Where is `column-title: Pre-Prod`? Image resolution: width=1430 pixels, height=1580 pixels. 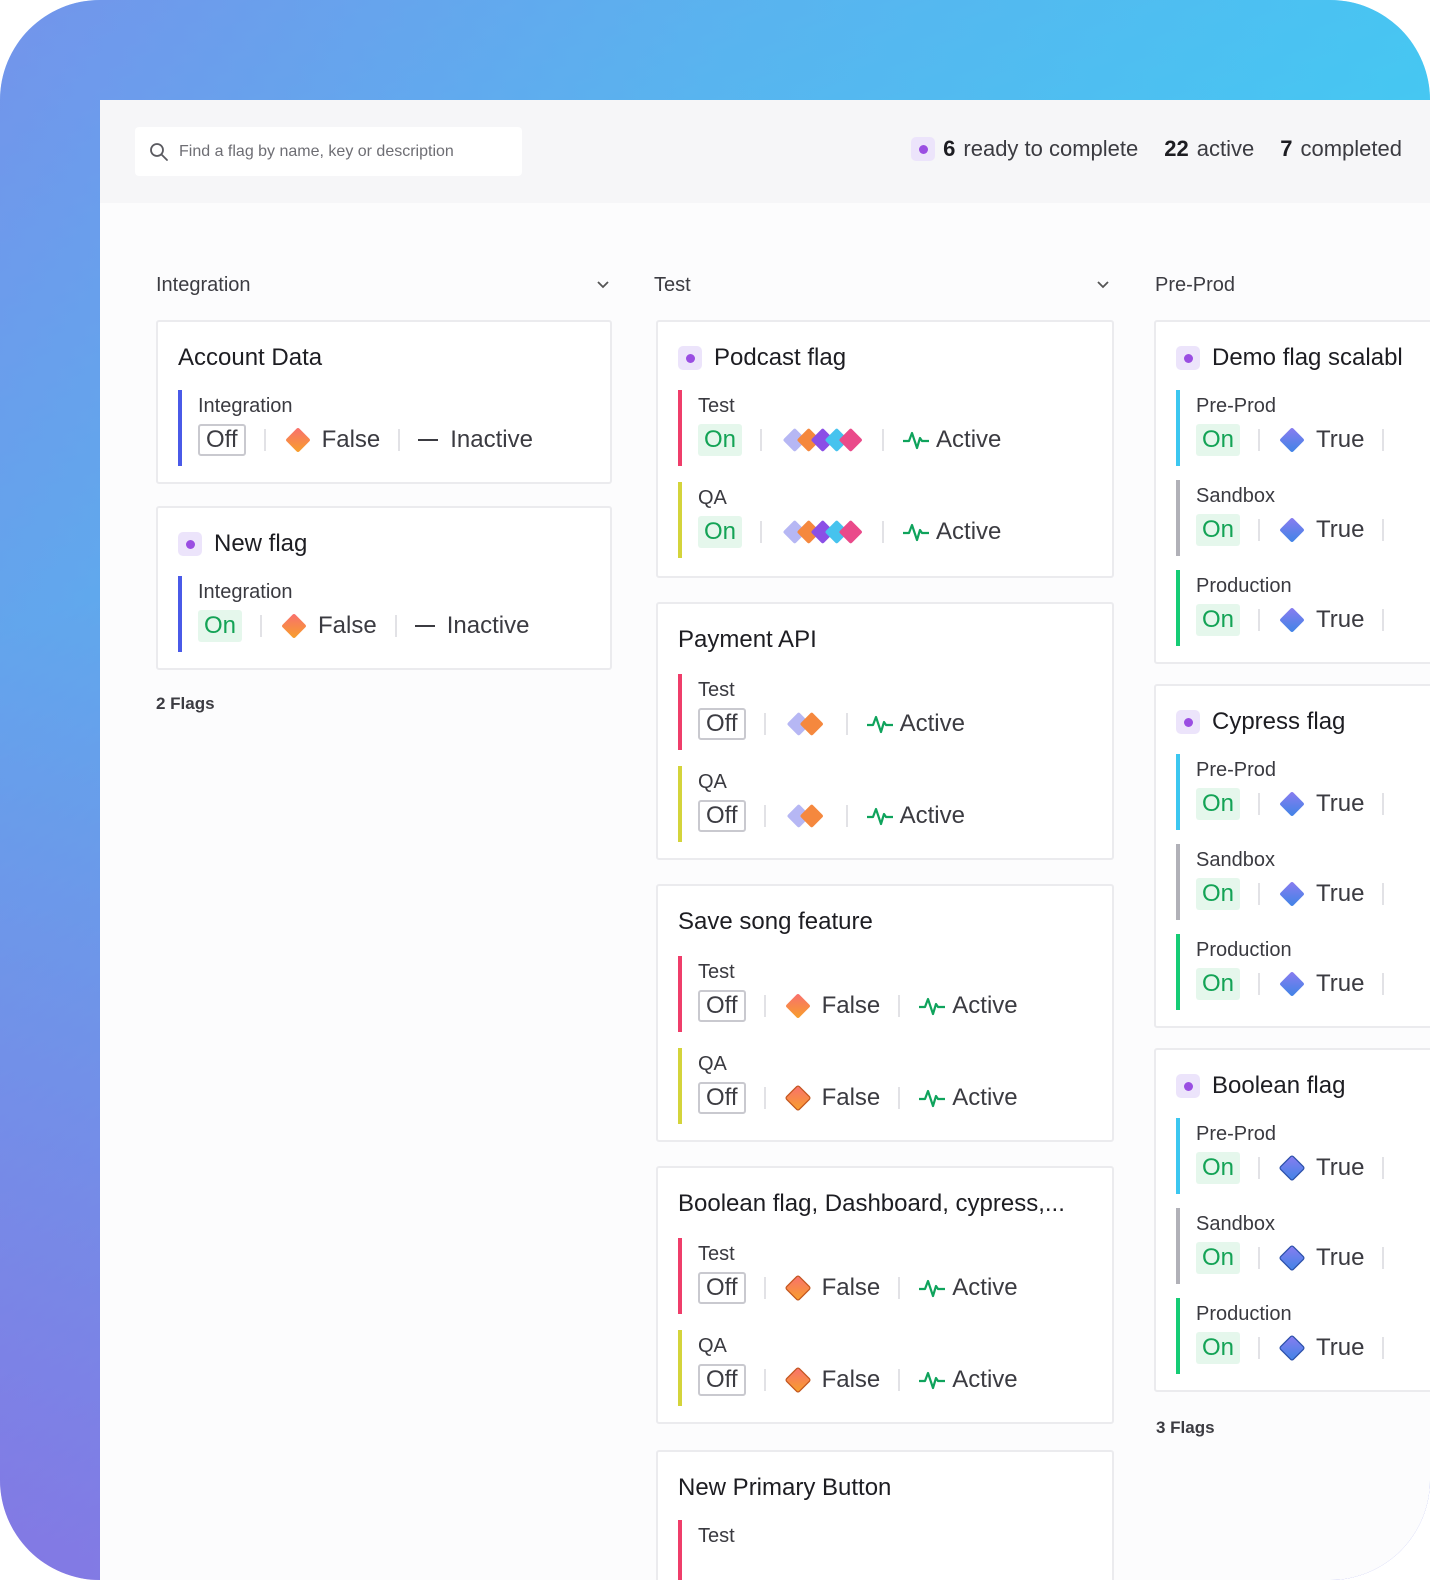
column-title: Pre-Prod is located at coordinates (1195, 284).